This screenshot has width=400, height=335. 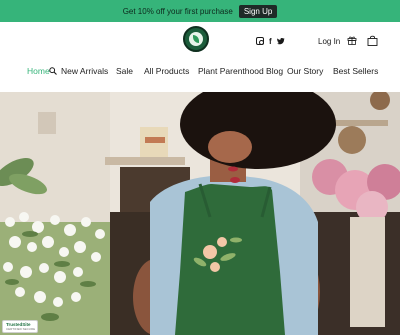 What do you see at coordinates (355, 71) in the screenshot?
I see `nav-item-best-sellers: Best Sellers` at bounding box center [355, 71].